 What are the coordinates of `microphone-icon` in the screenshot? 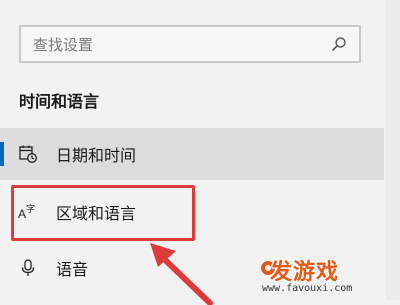 It's located at (28, 267).